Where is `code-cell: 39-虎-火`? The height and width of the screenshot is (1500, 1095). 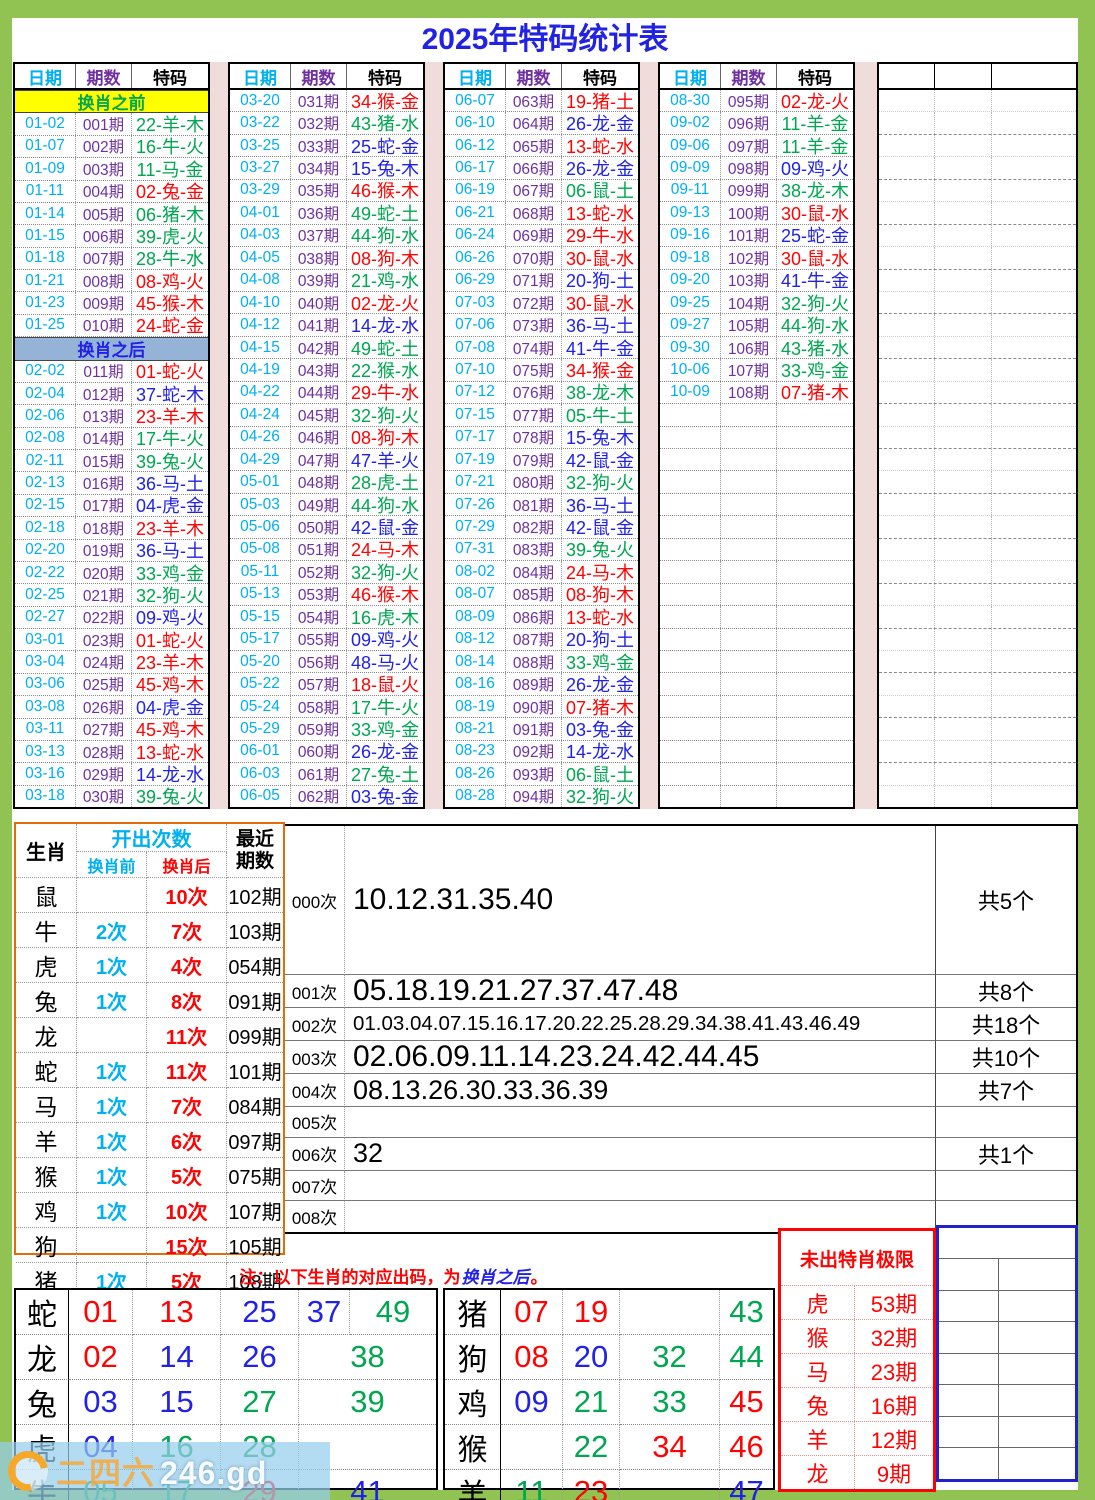
code-cell: 39-虎-火 is located at coordinates (169, 236).